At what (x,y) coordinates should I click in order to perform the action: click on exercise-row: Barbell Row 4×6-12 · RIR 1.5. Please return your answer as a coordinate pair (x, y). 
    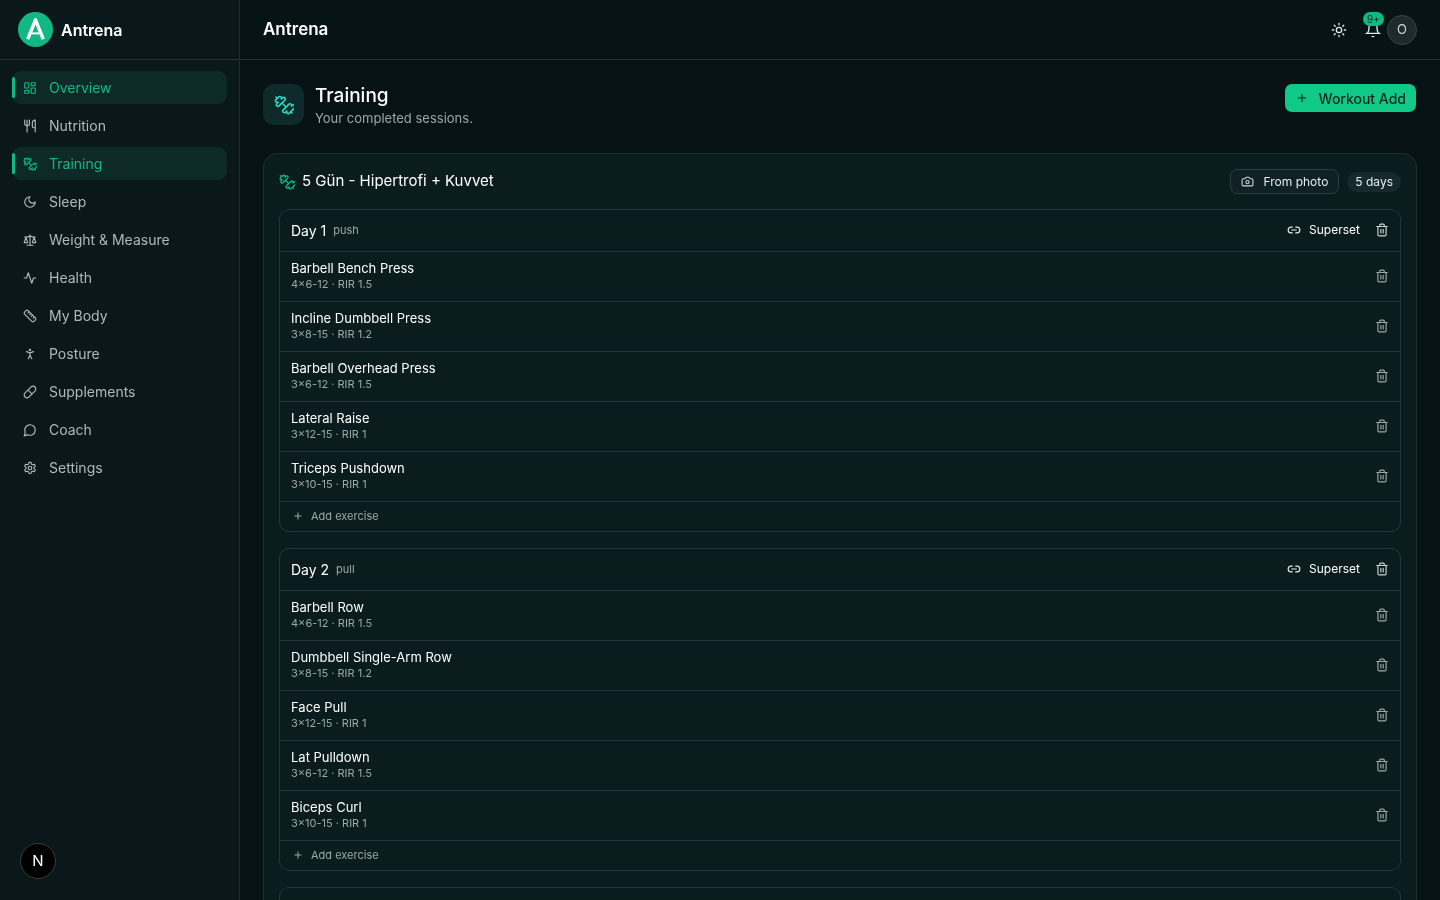
    Looking at the image, I should click on (840, 615).